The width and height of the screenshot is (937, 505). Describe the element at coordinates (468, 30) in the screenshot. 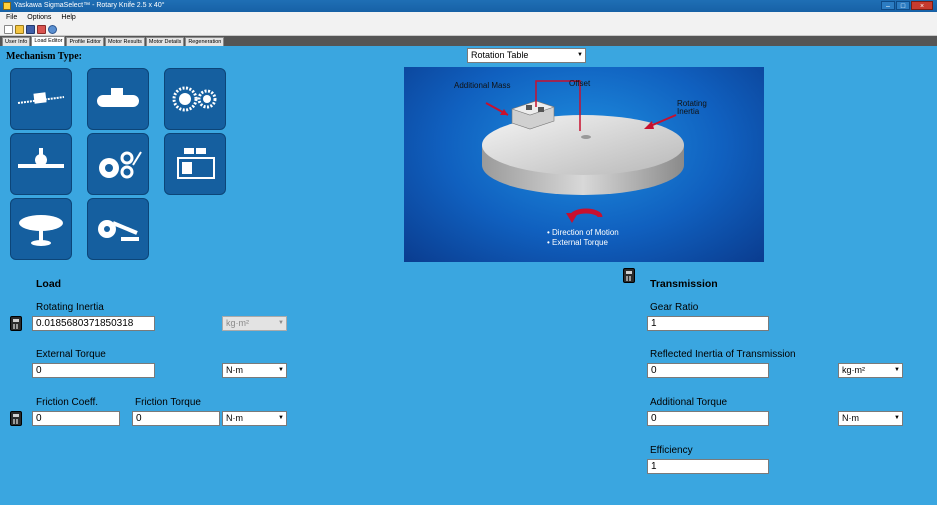

I see `toolbar` at that location.